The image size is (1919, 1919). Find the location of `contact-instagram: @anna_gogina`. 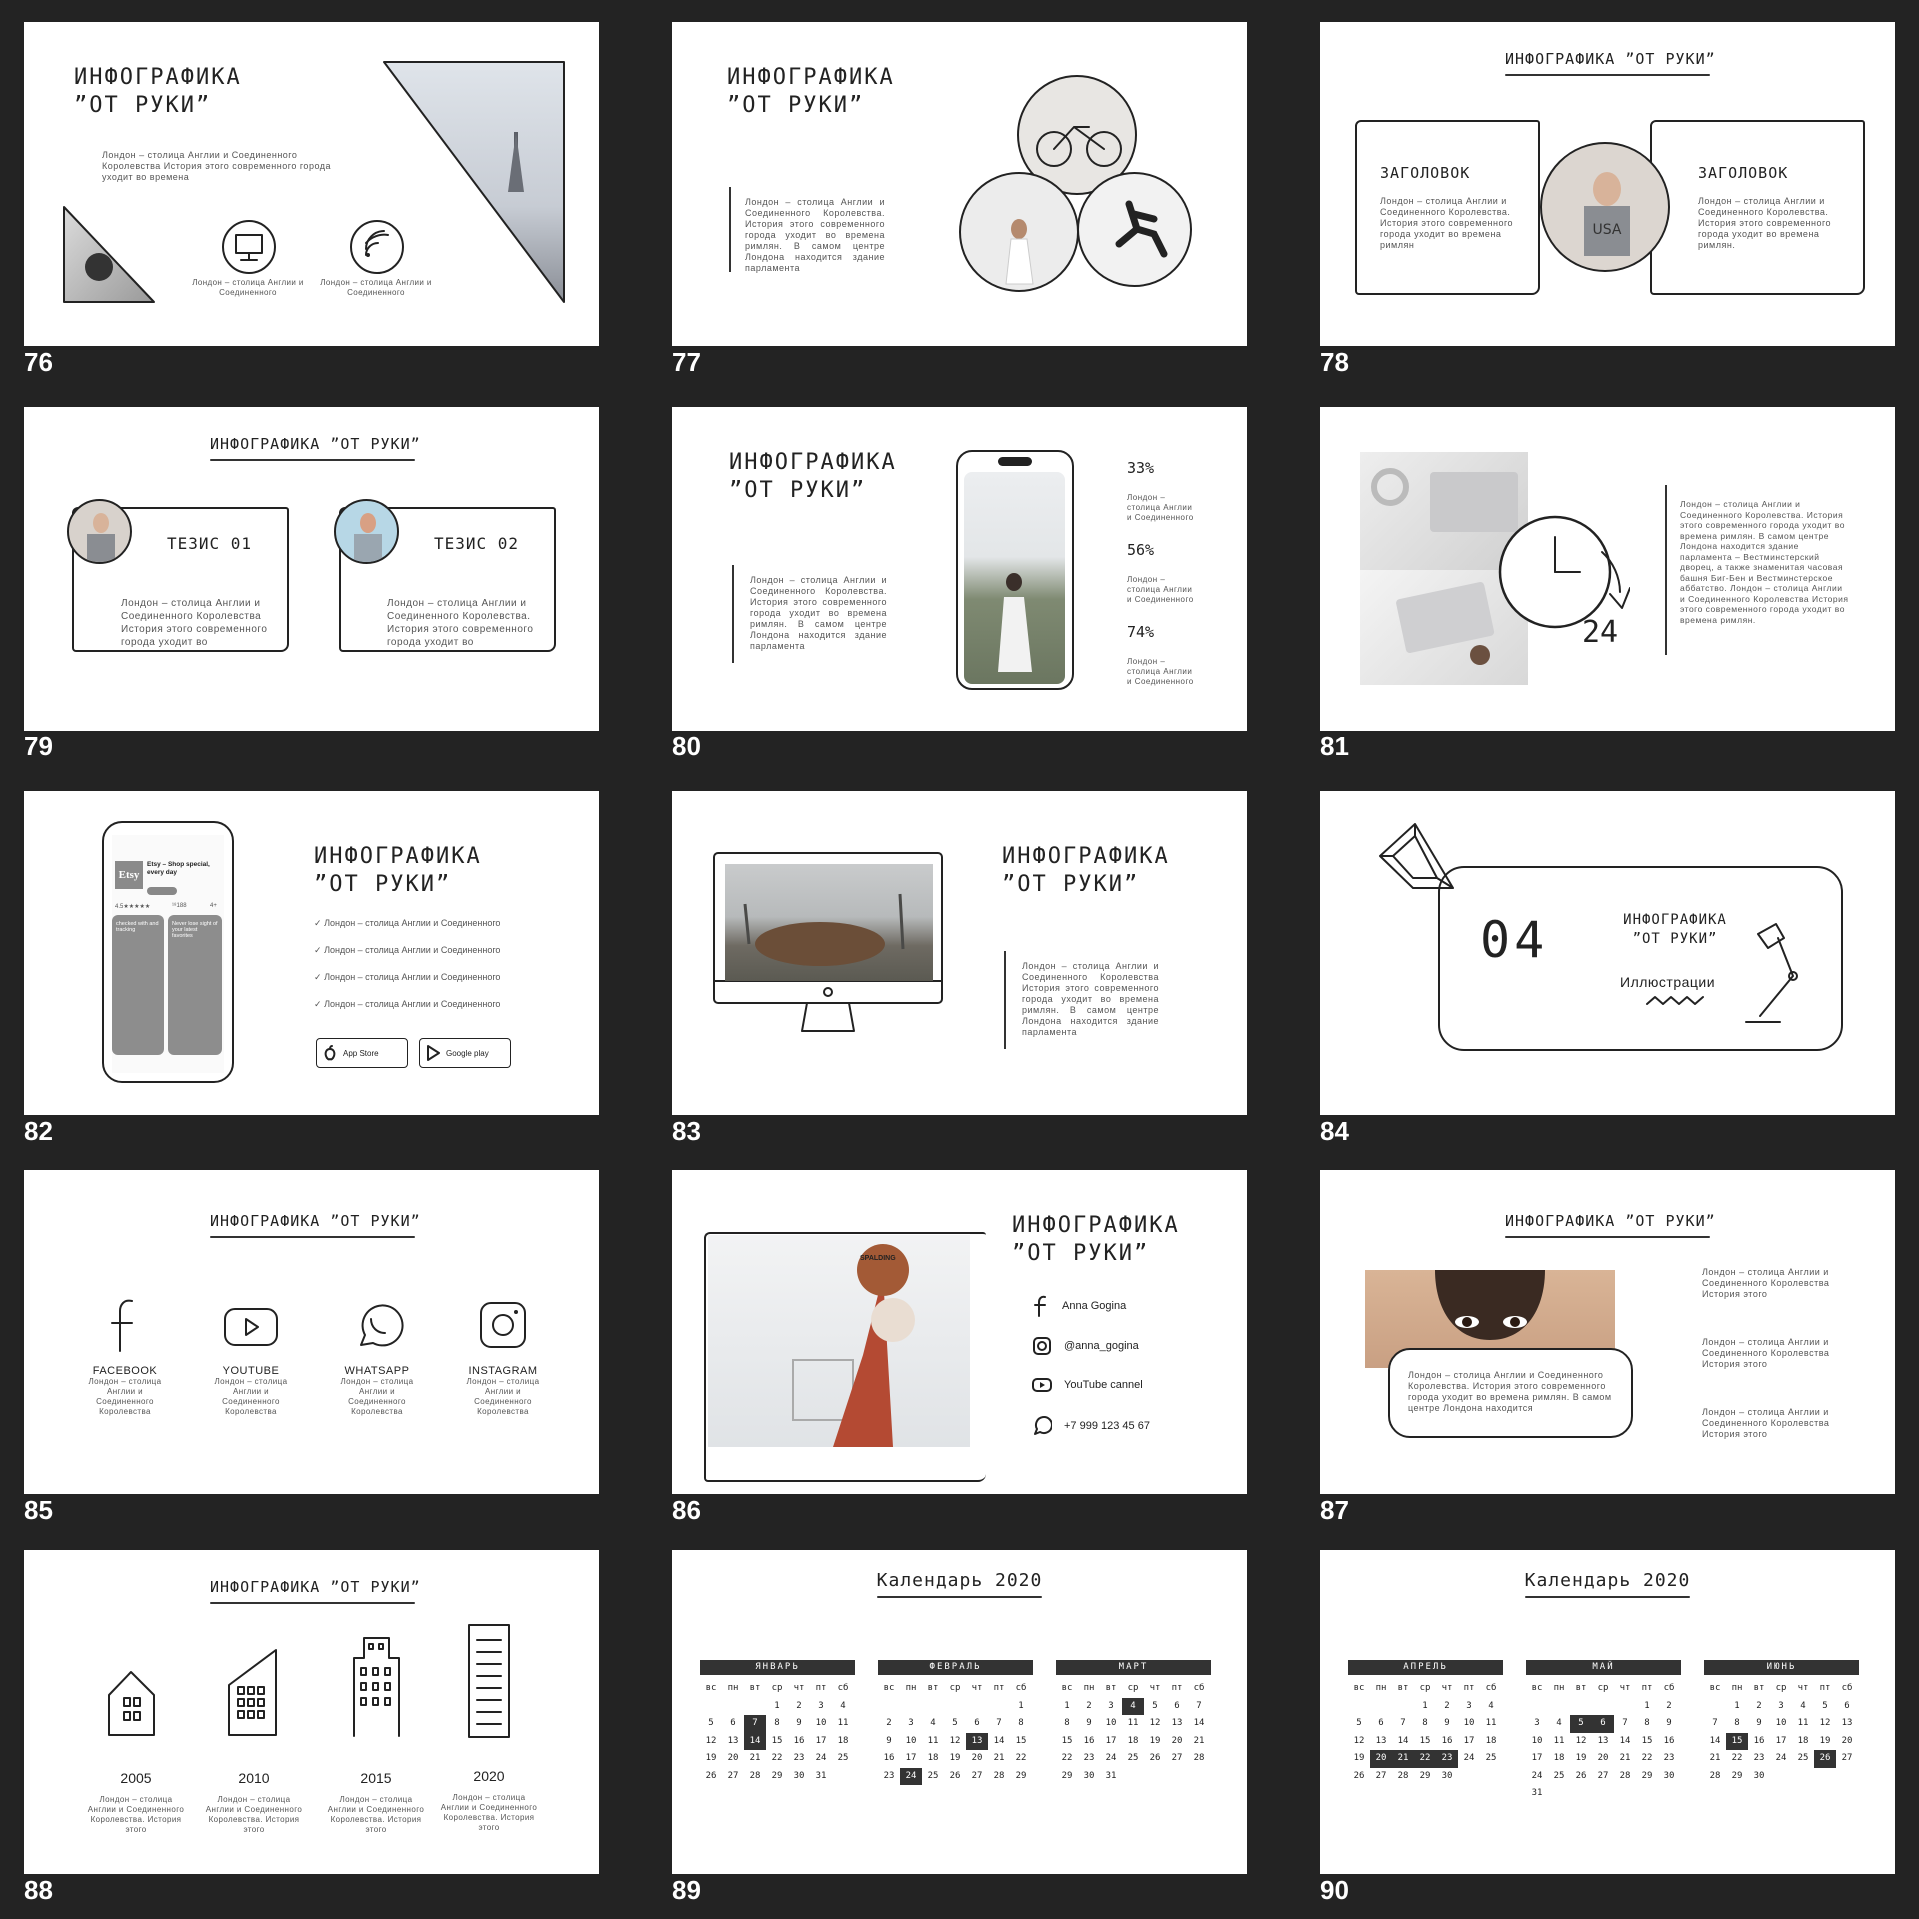

contact-instagram: @anna_gogina is located at coordinates (1085, 1346).